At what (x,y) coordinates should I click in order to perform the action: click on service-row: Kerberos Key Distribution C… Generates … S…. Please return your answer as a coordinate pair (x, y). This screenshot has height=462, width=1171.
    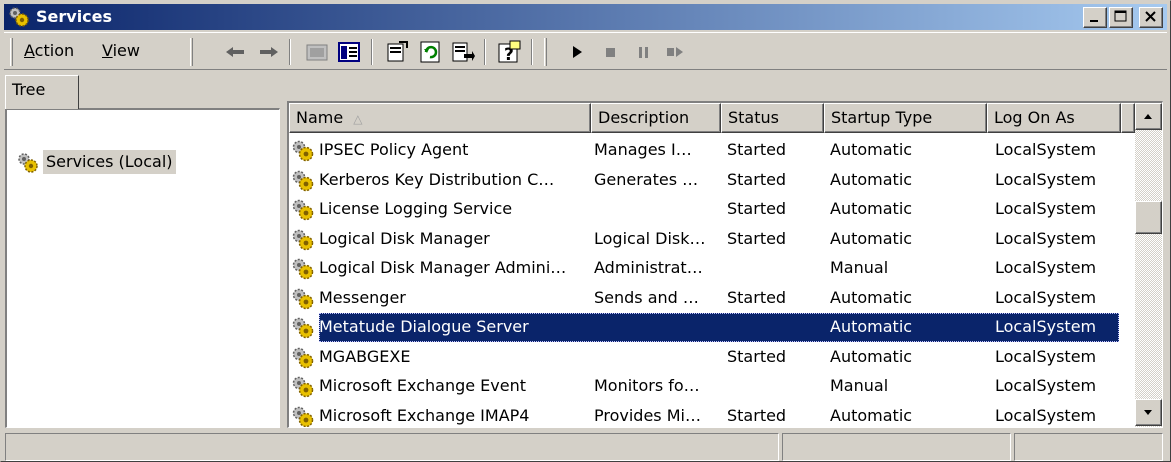
    Looking at the image, I should click on (704, 180).